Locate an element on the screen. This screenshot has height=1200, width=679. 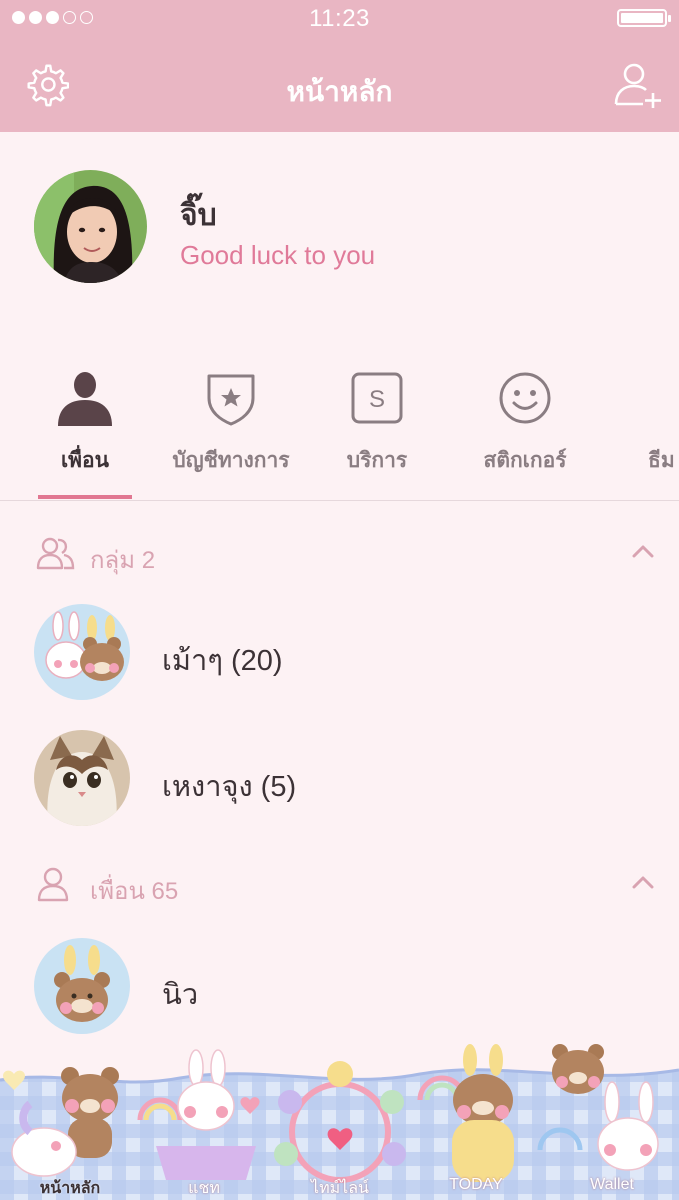
tab-services: S บริการ is located at coordinates (377, 427).